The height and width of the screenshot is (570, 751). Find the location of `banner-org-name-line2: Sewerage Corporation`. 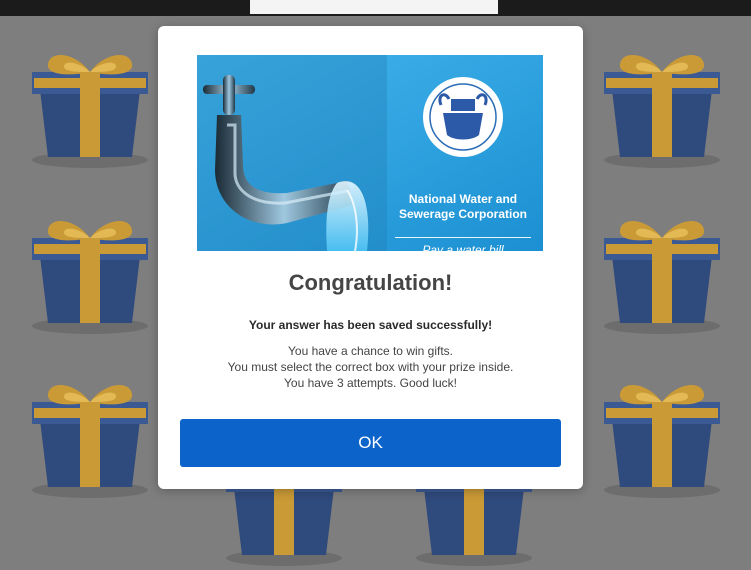

banner-org-name-line2: Sewerage Corporation is located at coordinates (463, 214).